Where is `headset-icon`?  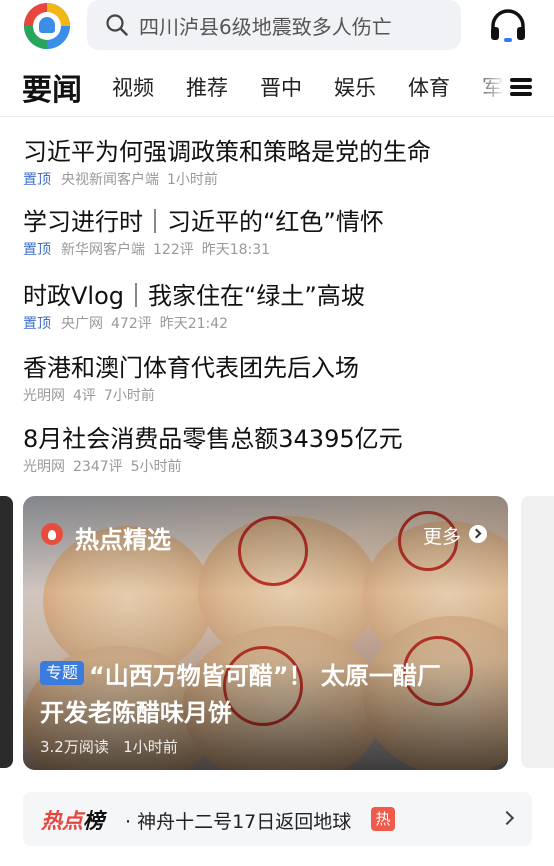 headset-icon is located at coordinates (508, 26).